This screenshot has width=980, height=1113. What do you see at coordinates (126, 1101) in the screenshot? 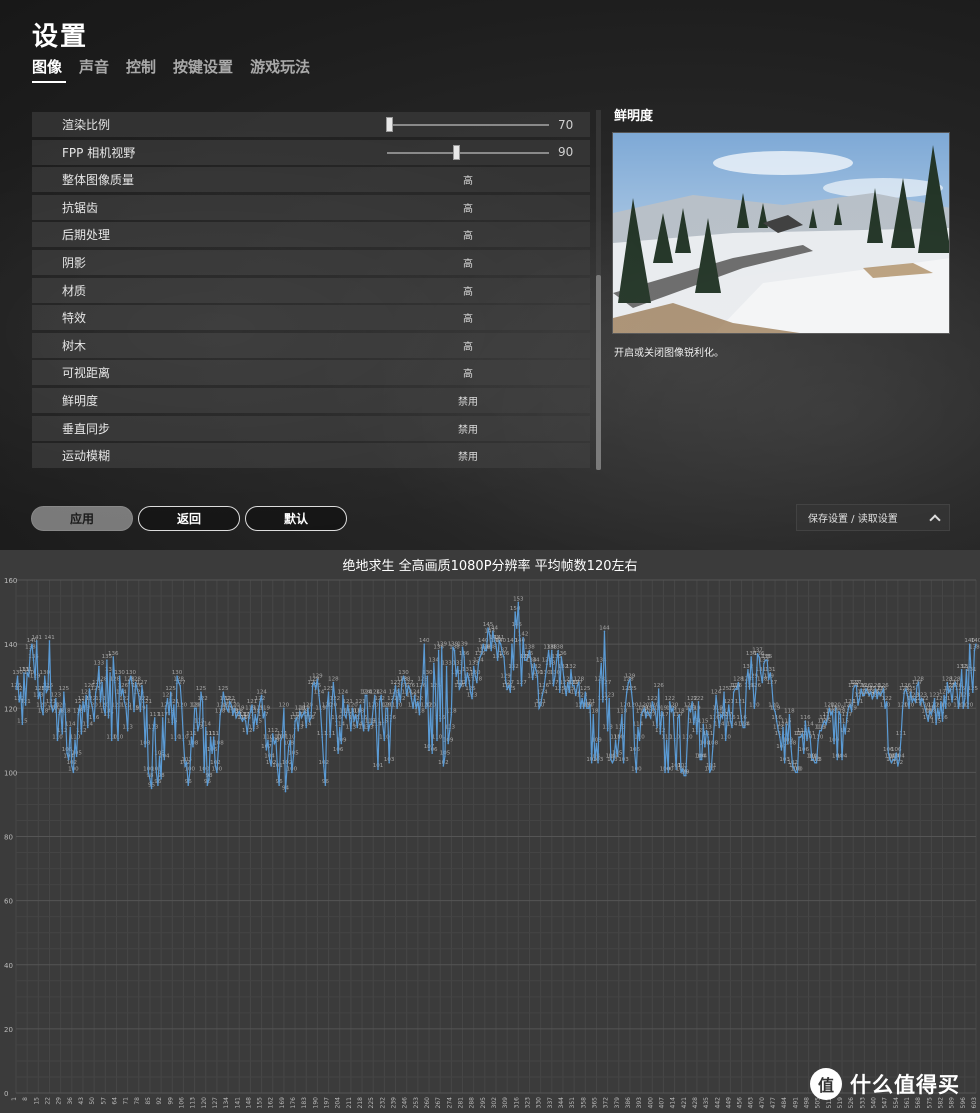
I see `x-tick-label: 71` at bounding box center [126, 1101].